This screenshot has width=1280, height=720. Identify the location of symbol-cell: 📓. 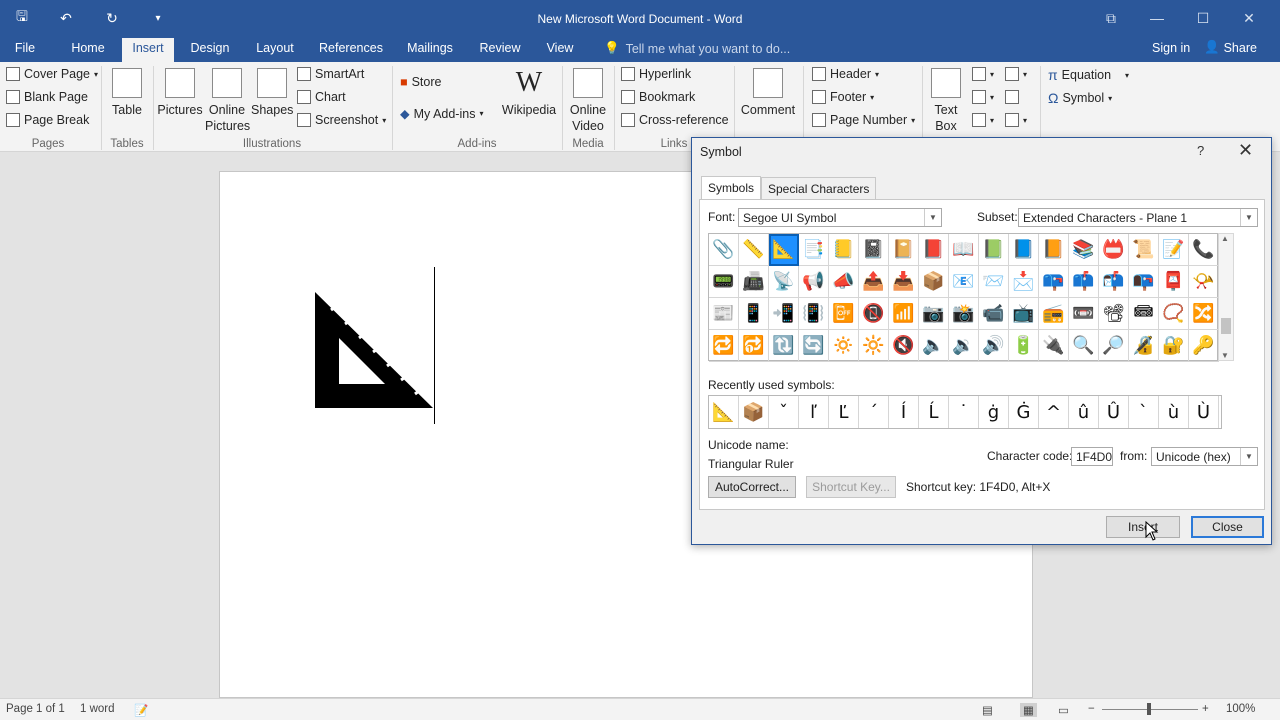
(874, 250).